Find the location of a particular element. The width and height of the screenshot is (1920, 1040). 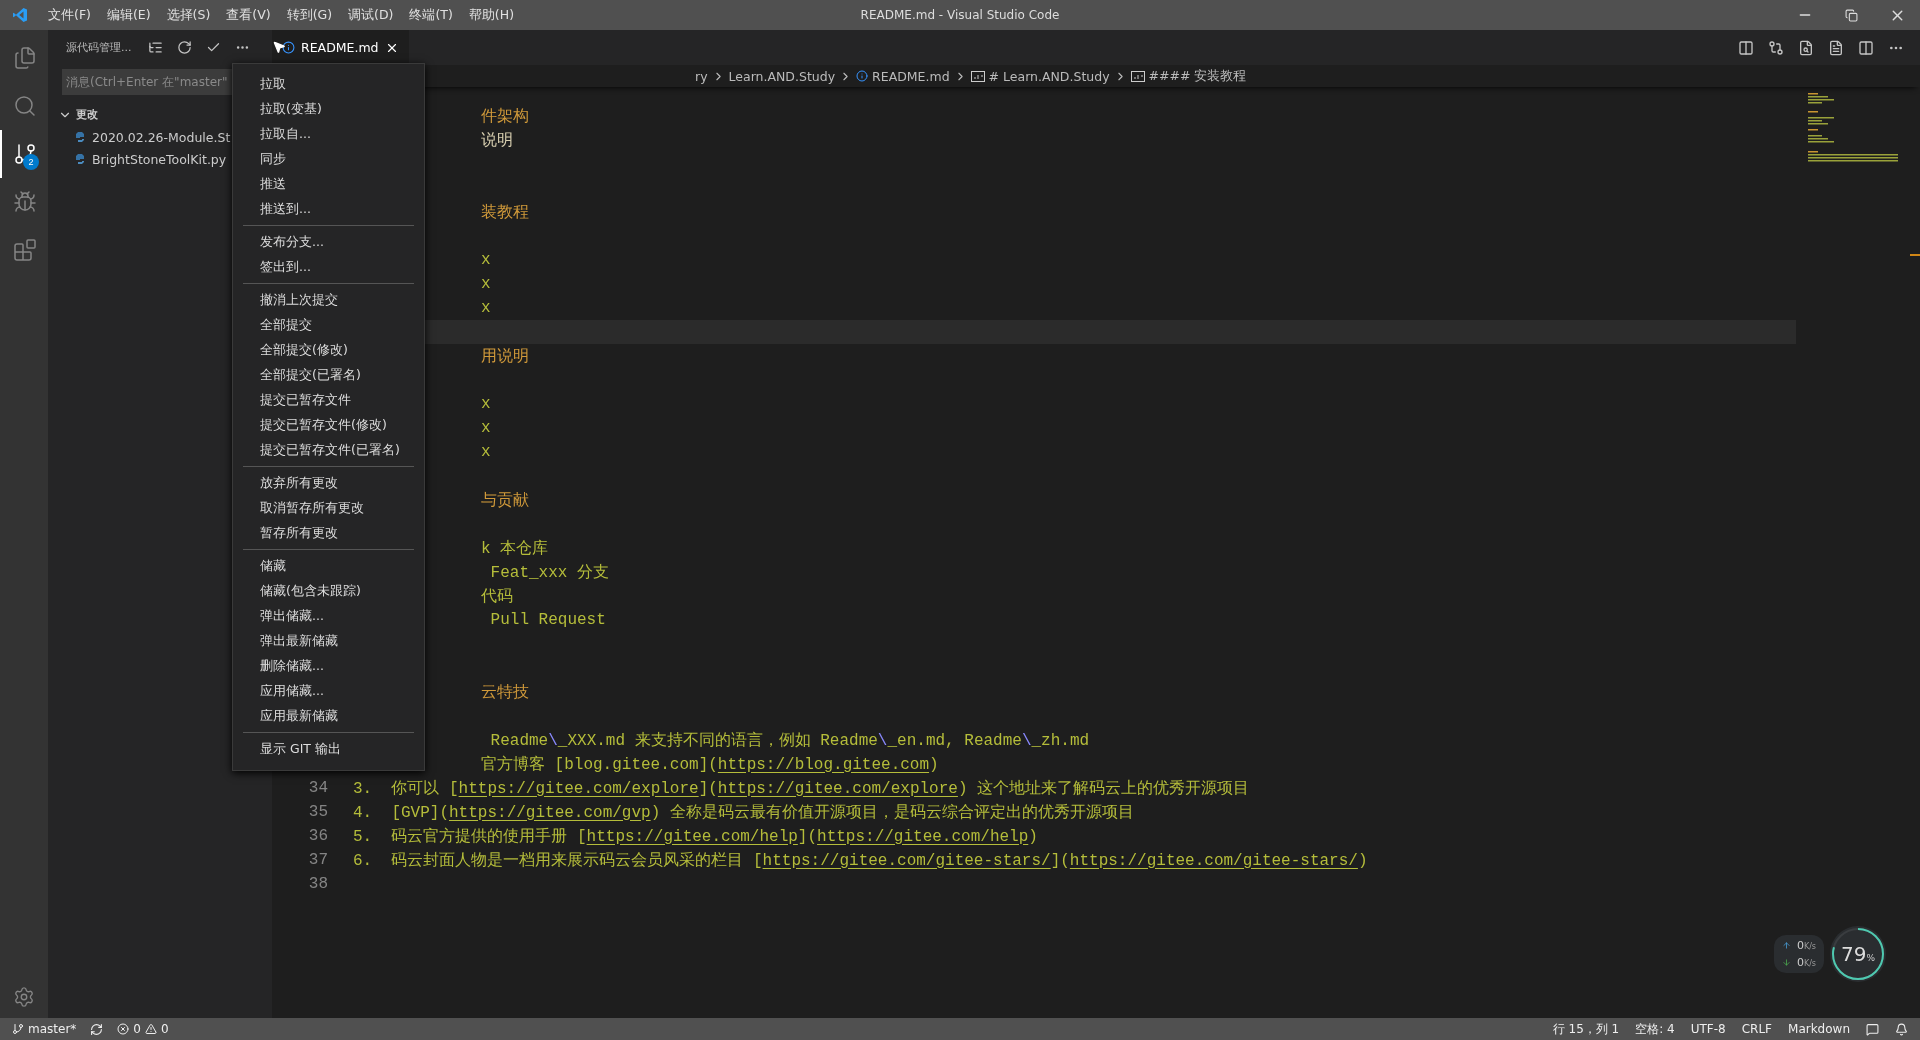

code-line: 用说明 is located at coordinates (505, 356).